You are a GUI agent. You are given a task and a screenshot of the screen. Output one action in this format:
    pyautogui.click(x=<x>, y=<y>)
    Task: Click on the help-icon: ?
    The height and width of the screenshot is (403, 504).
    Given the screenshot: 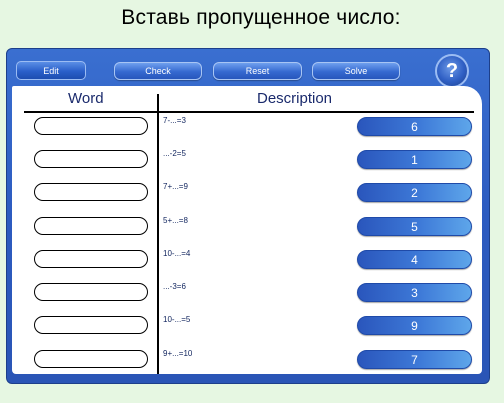 What is the action you would take?
    pyautogui.click(x=452, y=71)
    